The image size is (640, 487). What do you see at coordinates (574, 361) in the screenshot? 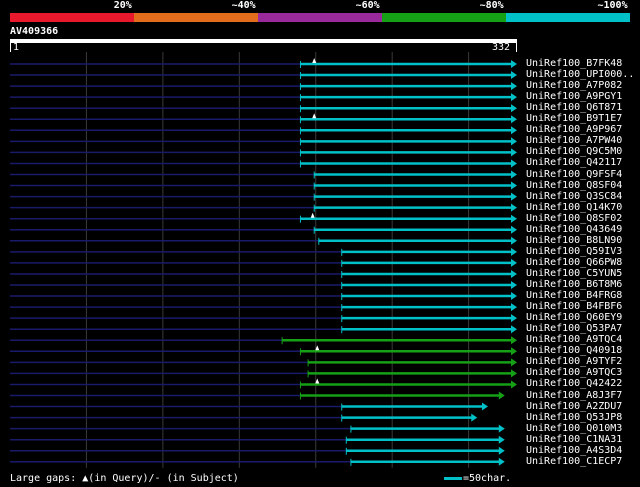
I see `hit-label: UniRef100_A9TYF2` at bounding box center [574, 361].